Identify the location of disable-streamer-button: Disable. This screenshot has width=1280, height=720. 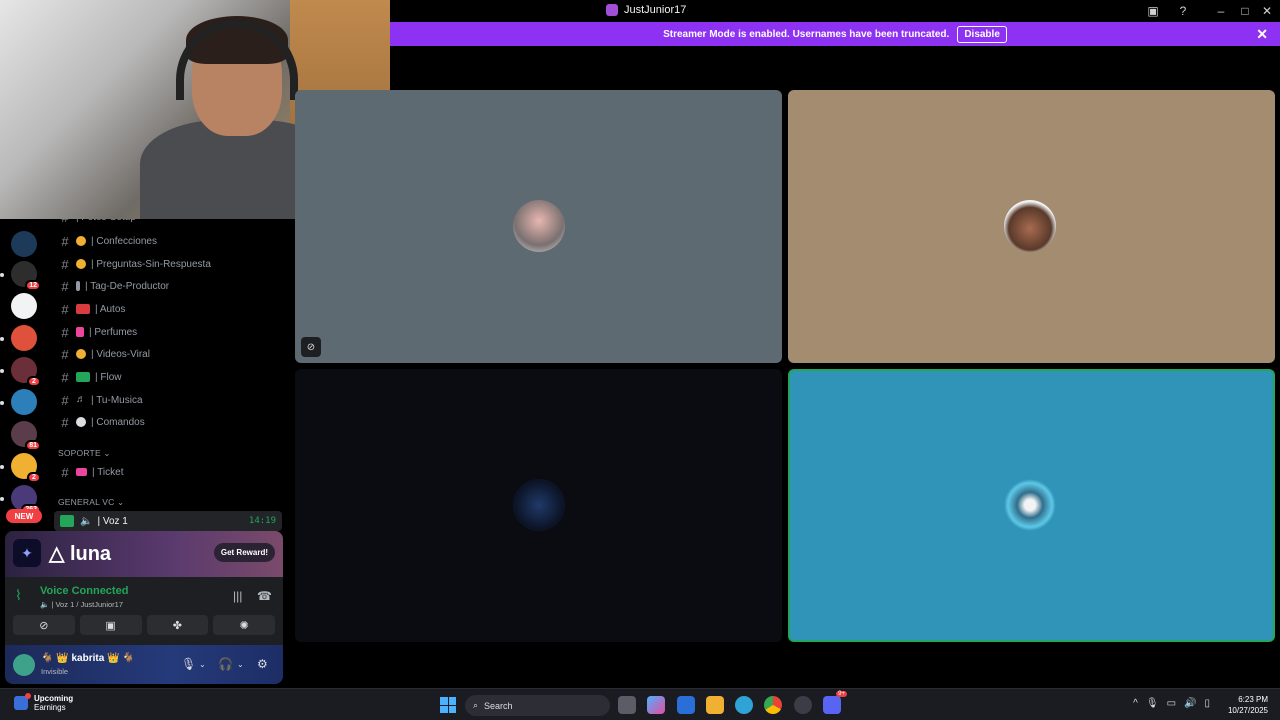
(982, 34).